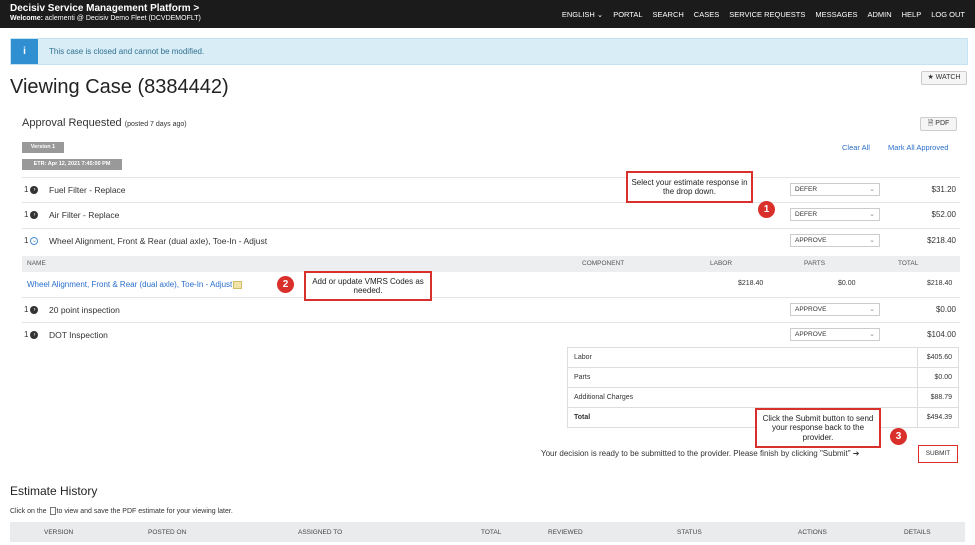 The image size is (975, 545). What do you see at coordinates (938, 124) in the screenshot?
I see `pdf-button: 🗎 PDF` at bounding box center [938, 124].